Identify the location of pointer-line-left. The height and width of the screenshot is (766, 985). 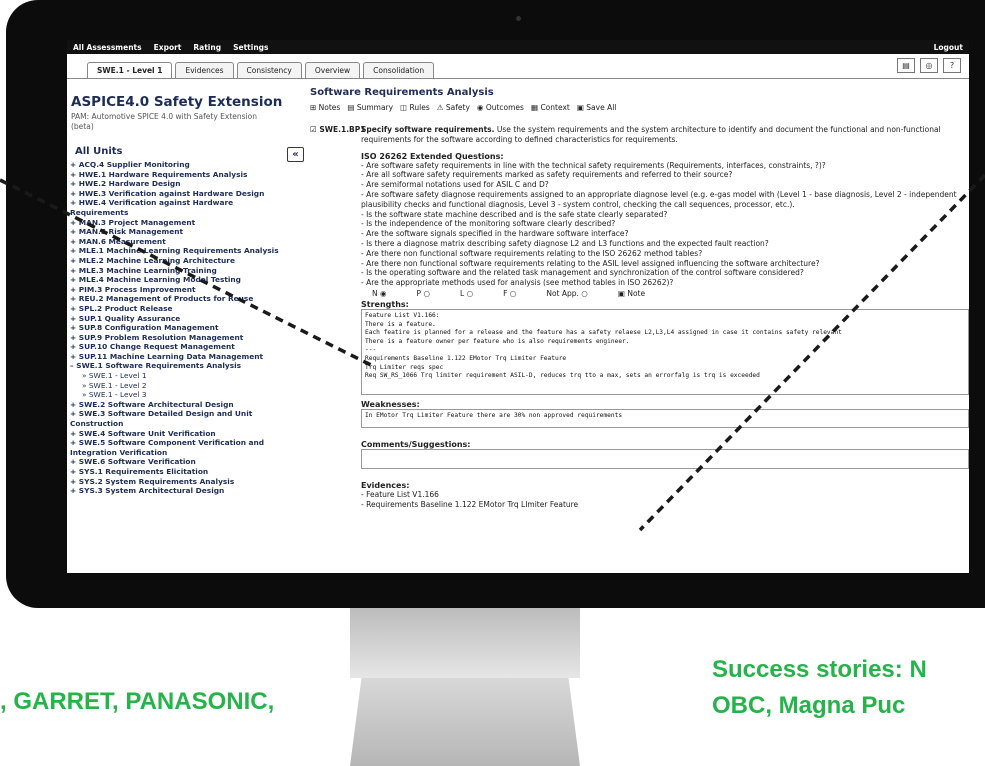
(188, 273).